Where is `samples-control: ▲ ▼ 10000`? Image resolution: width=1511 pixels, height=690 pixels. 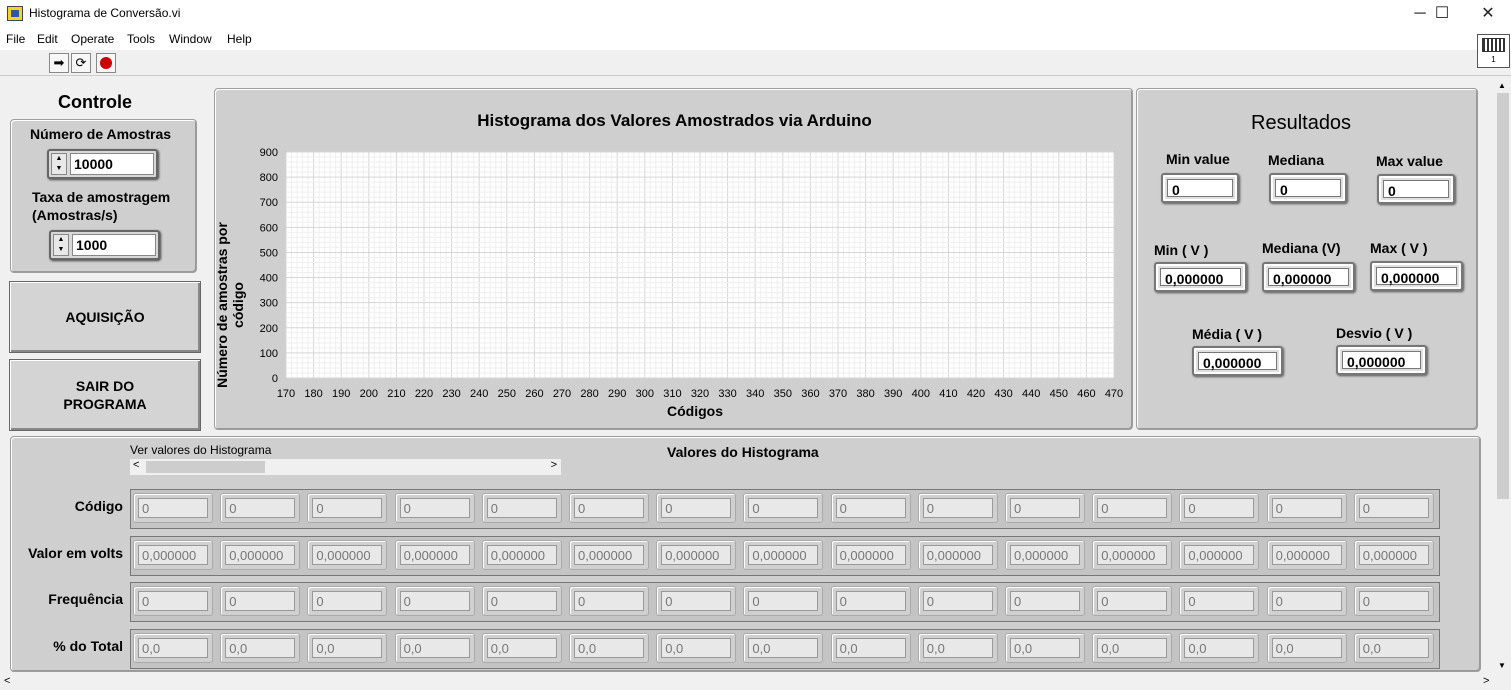 samples-control: ▲ ▼ 10000 is located at coordinates (102, 164).